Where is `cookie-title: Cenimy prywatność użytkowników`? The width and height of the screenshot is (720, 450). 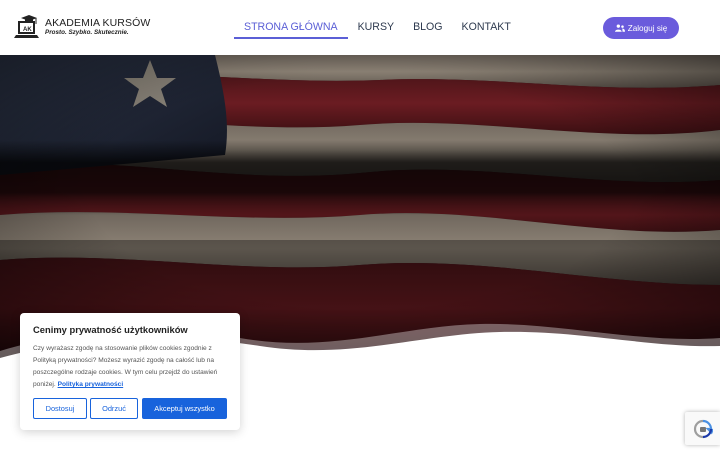
cookie-title: Cenimy prywatność użytkowników is located at coordinates (110, 329).